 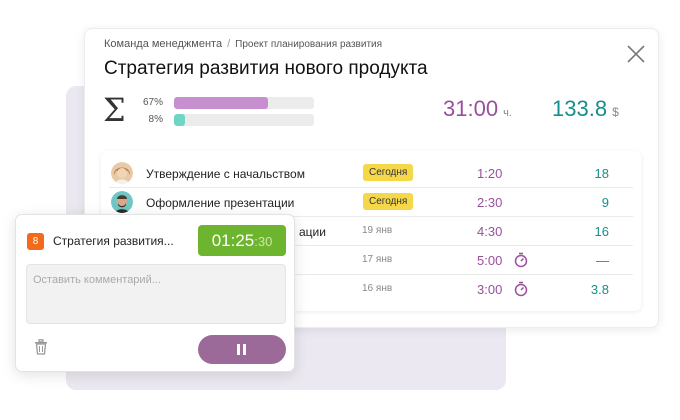 What do you see at coordinates (180, 120) in the screenshot?
I see `progress-fill-secondary` at bounding box center [180, 120].